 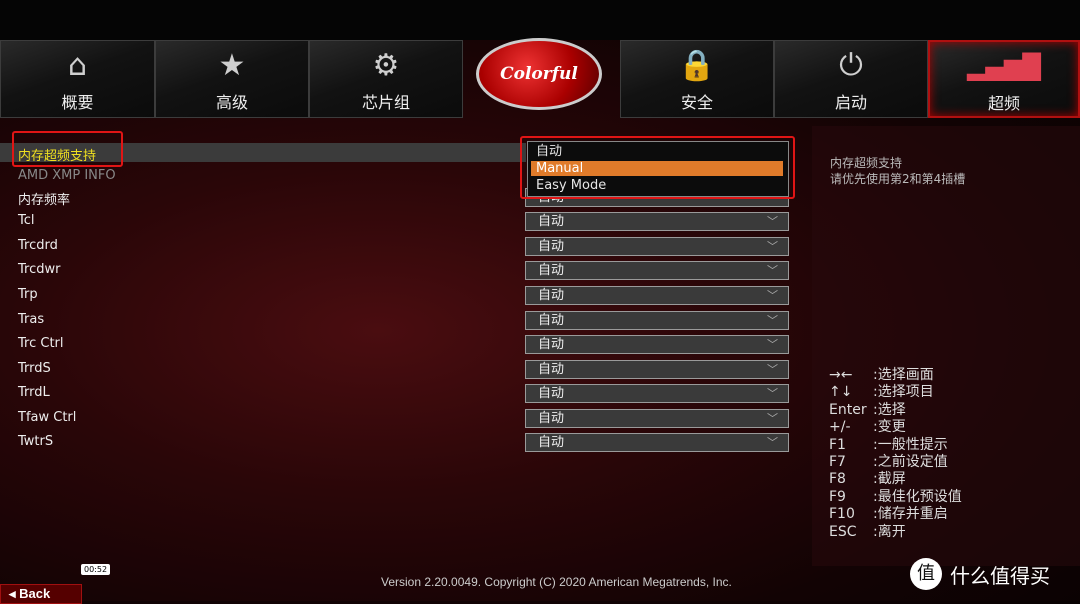 I want to click on key-hint: →← :选择画面, so click(x=895, y=375).